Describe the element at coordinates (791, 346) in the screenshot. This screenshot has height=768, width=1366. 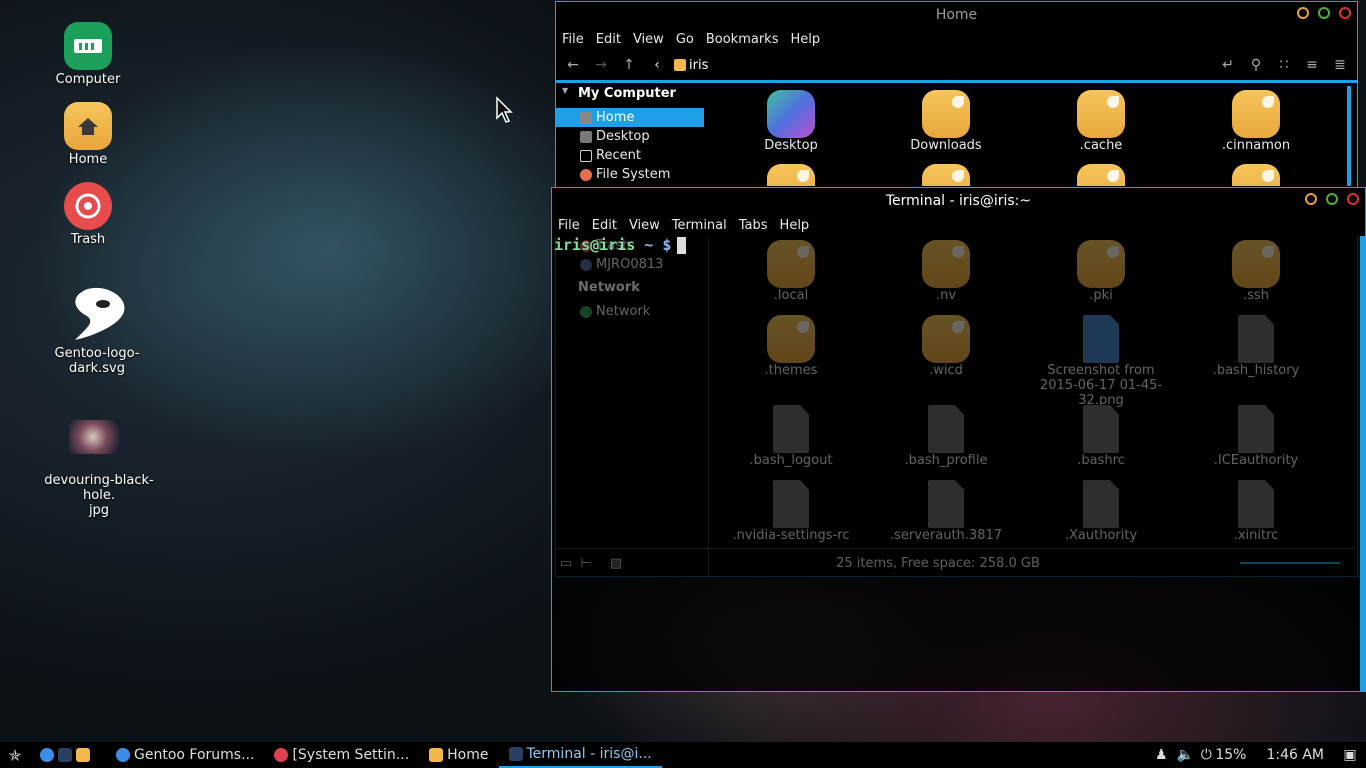
I see `file-item: .themes` at that location.